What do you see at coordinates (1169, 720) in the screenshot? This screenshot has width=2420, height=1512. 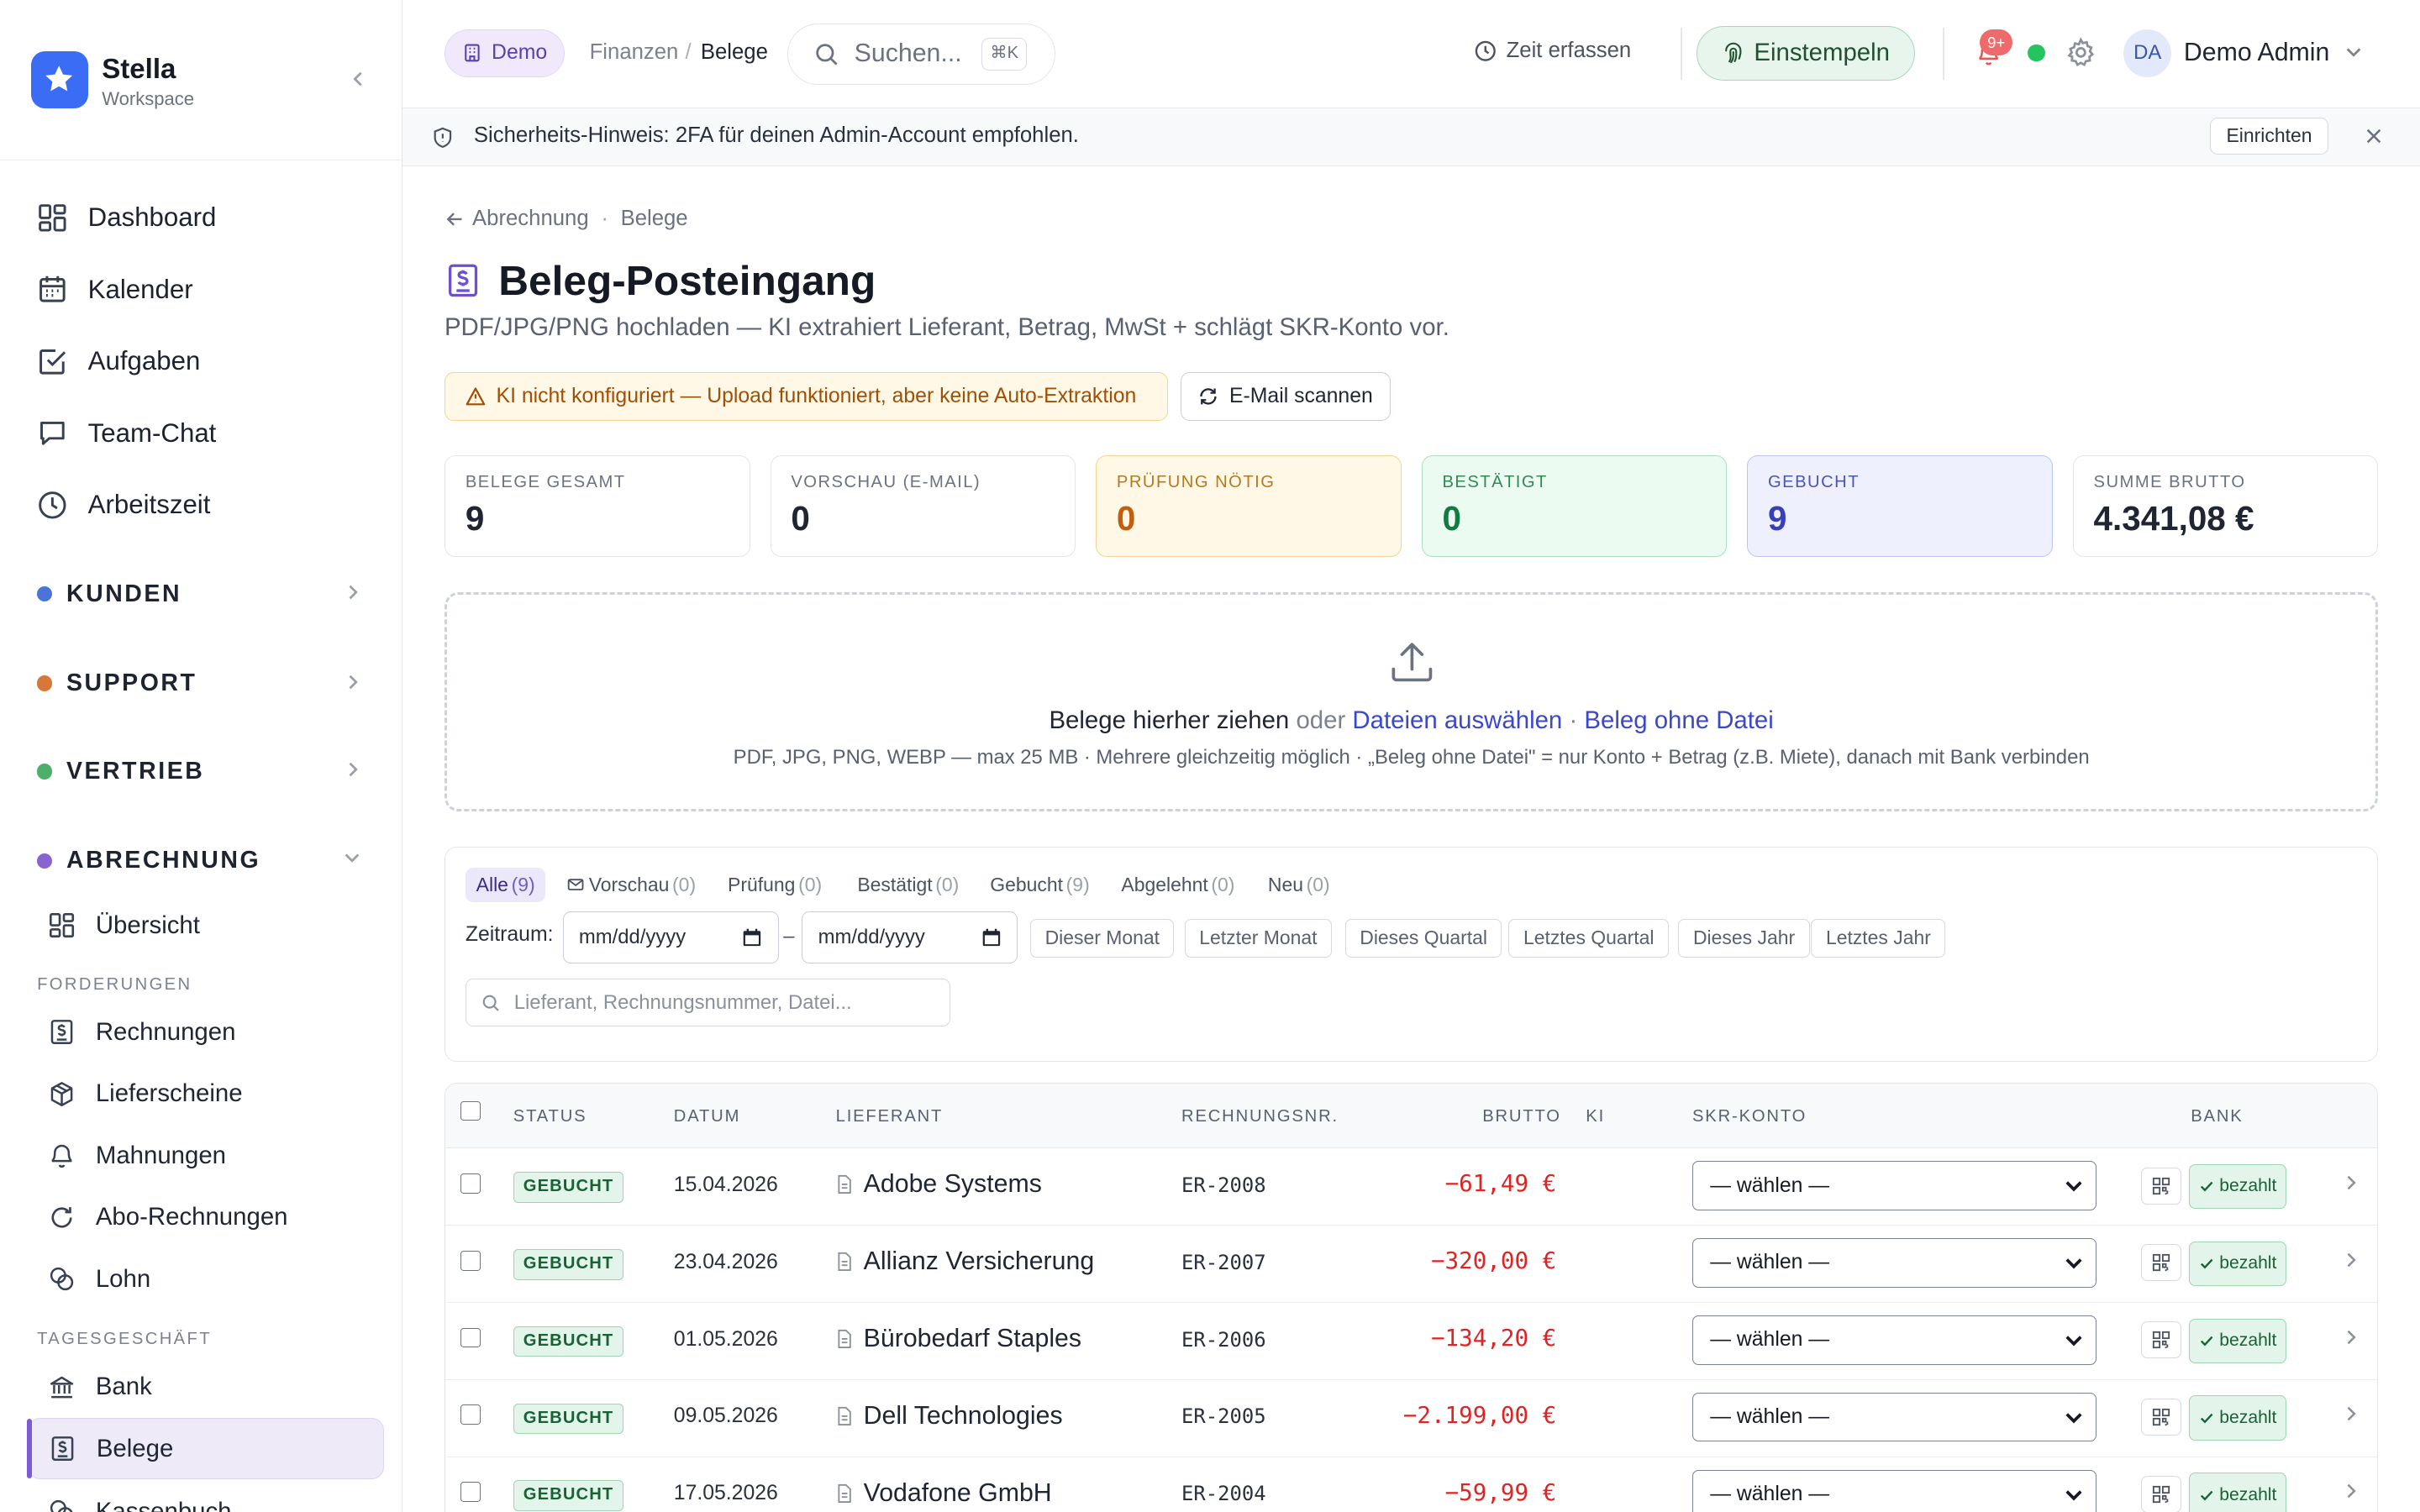 I see `drag-text: Belege hierher ziehen` at bounding box center [1169, 720].